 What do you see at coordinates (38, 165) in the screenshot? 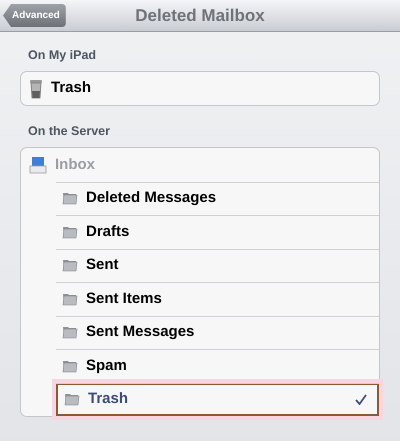
I see `inbox-tray-icon` at bounding box center [38, 165].